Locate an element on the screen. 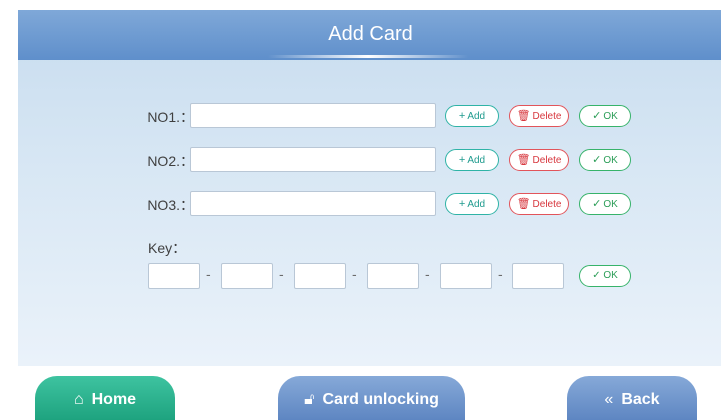 Image resolution: width=721 pixels, height=420 pixels. add-button-1: + Add is located at coordinates (472, 116).